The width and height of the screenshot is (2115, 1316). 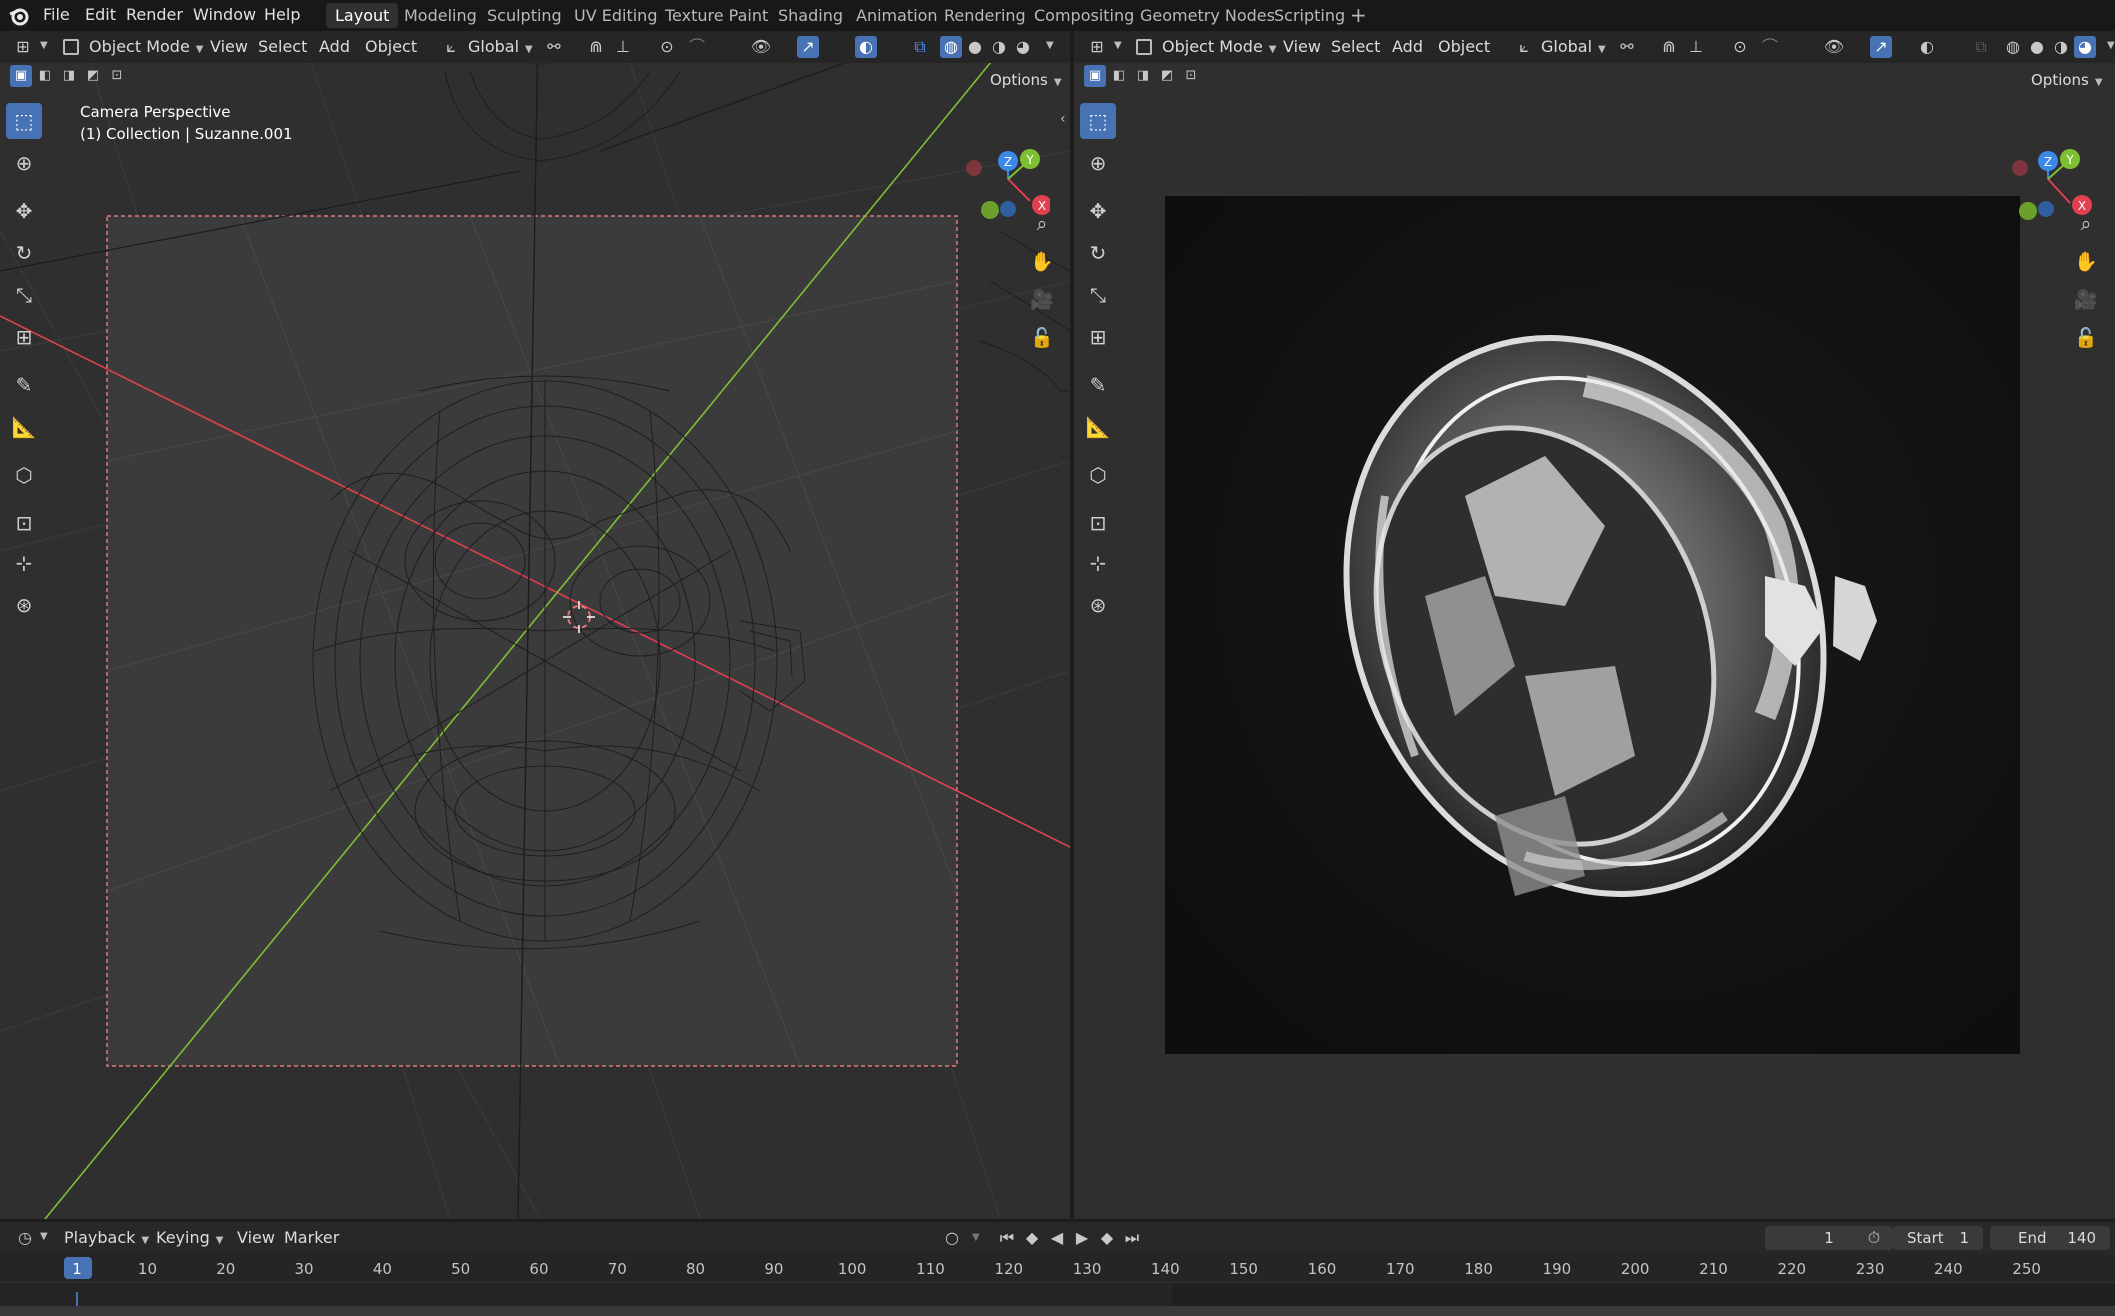 I want to click on record-icon: ○, so click(x=952, y=1238).